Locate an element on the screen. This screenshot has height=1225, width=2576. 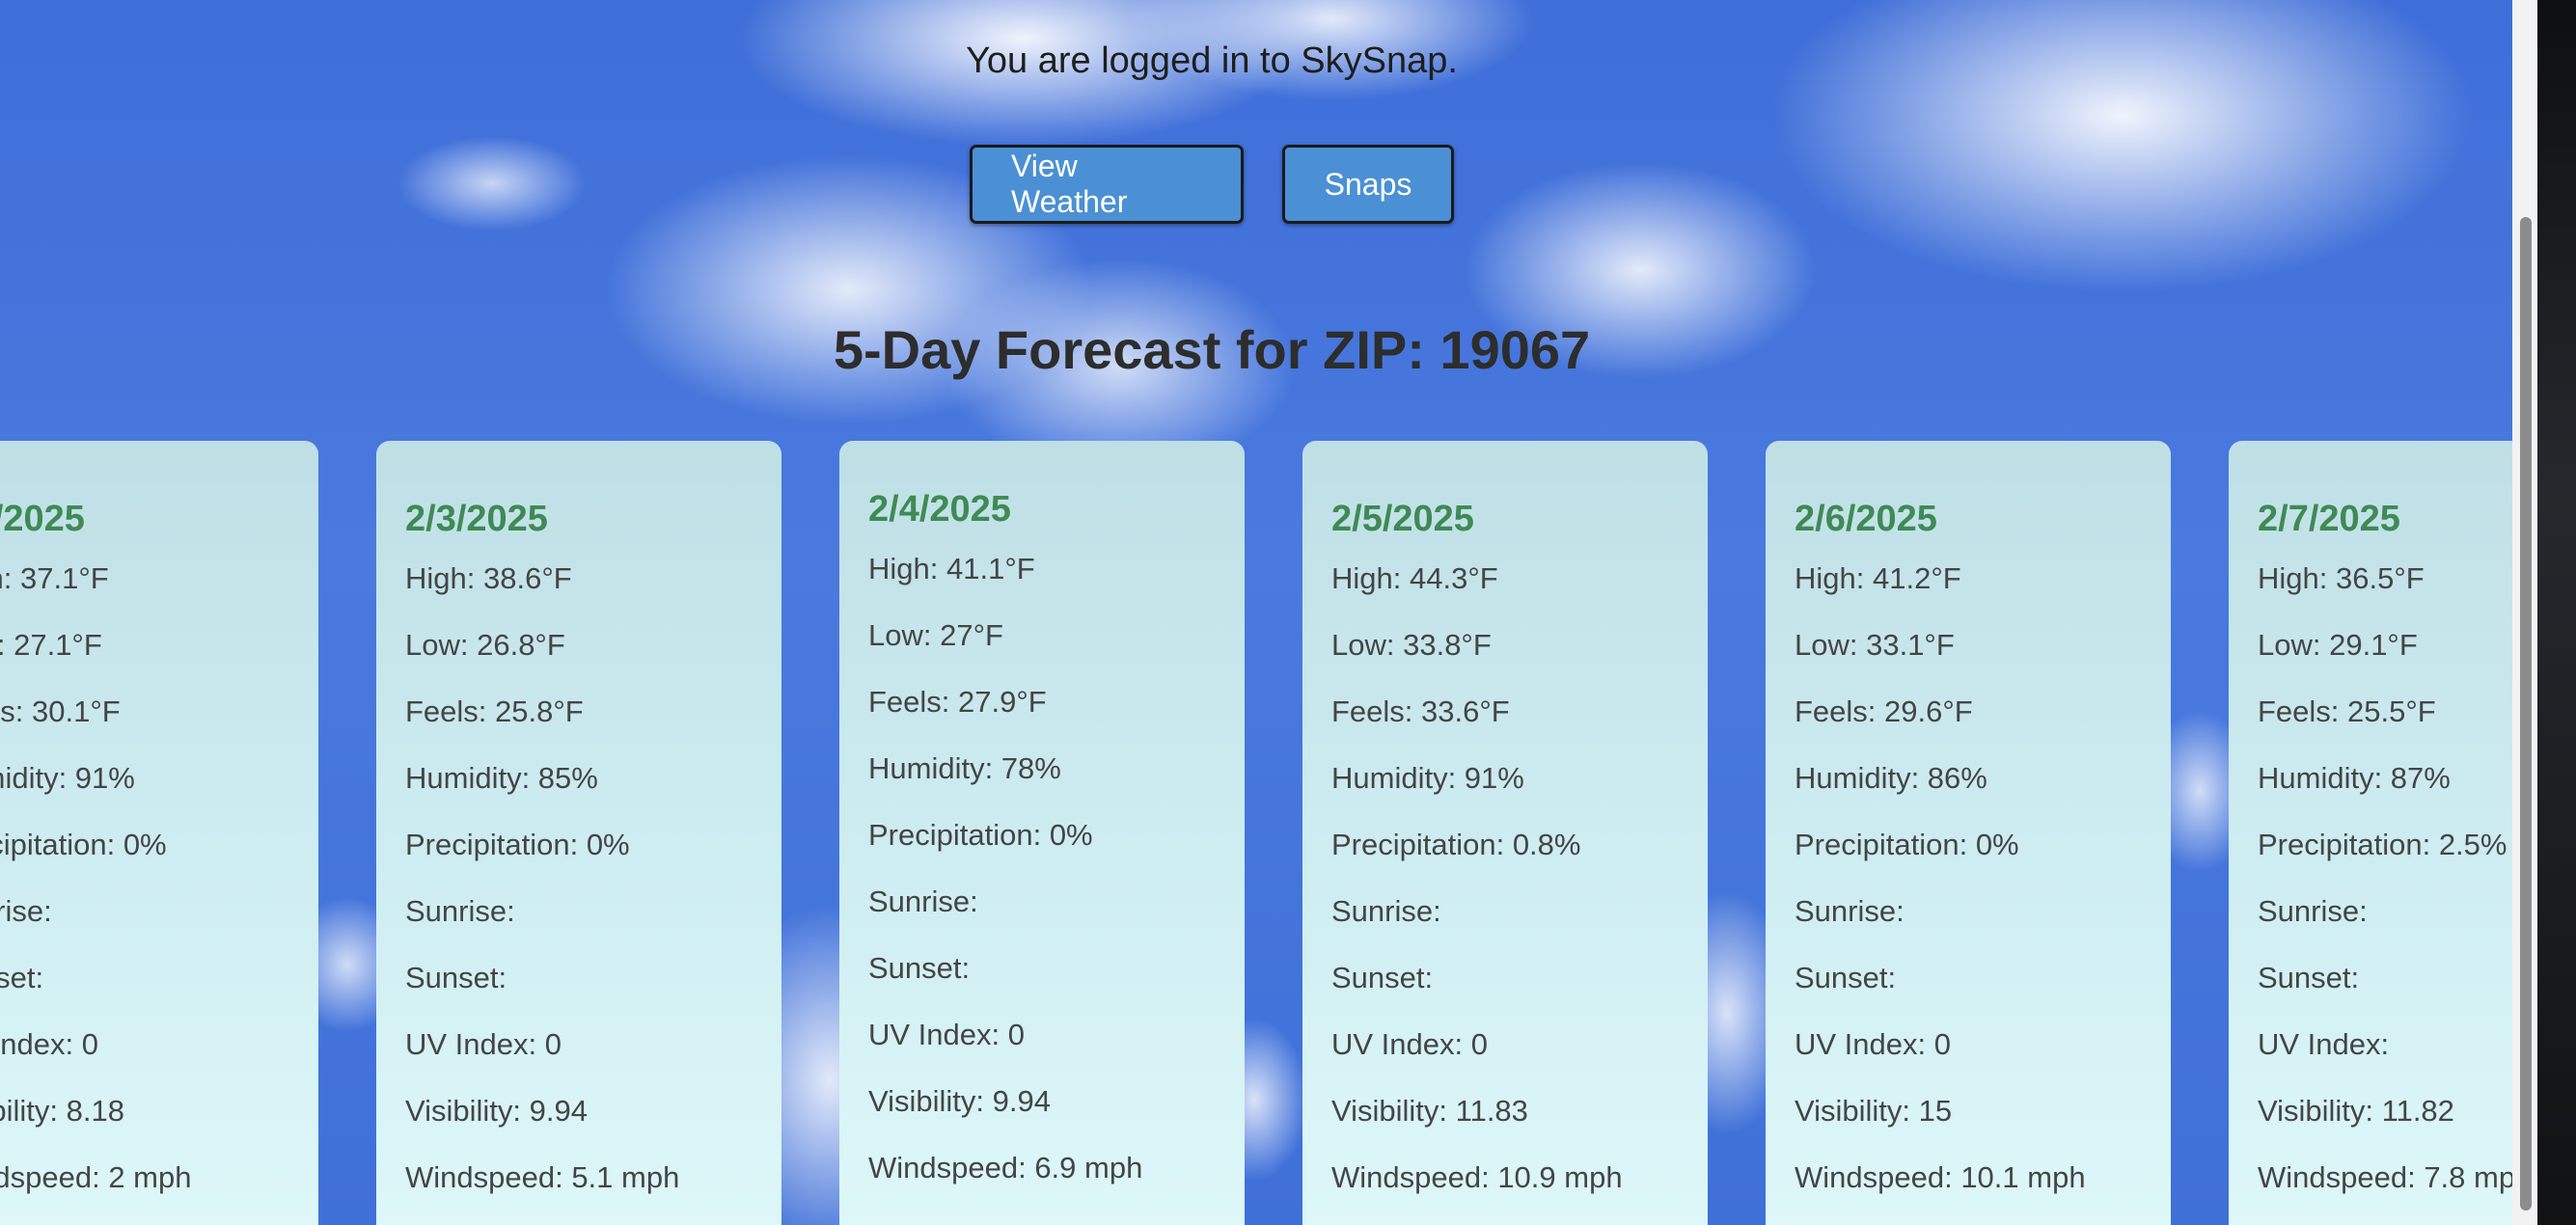
nav-buttons: View Weather Snaps is located at coordinates (1212, 184).